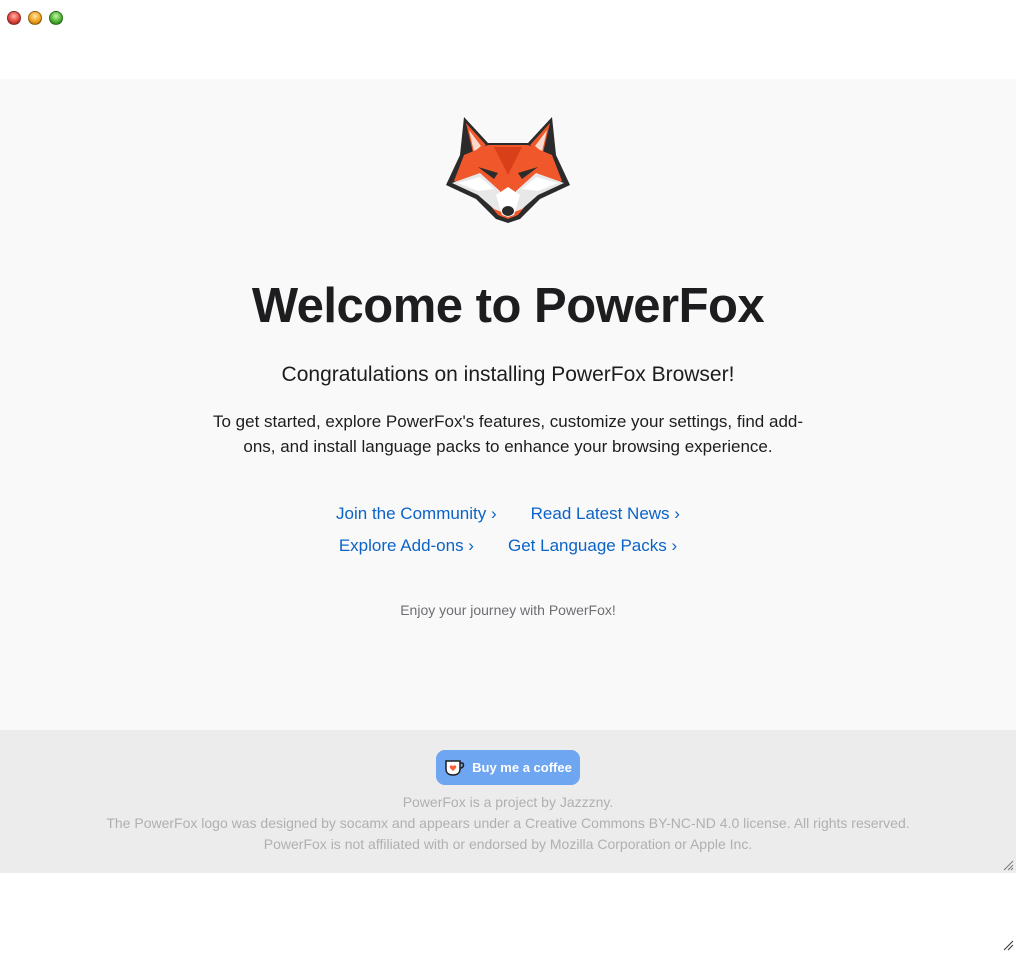  Describe the element at coordinates (508, 170) in the screenshot. I see `fox-head-icon` at that location.